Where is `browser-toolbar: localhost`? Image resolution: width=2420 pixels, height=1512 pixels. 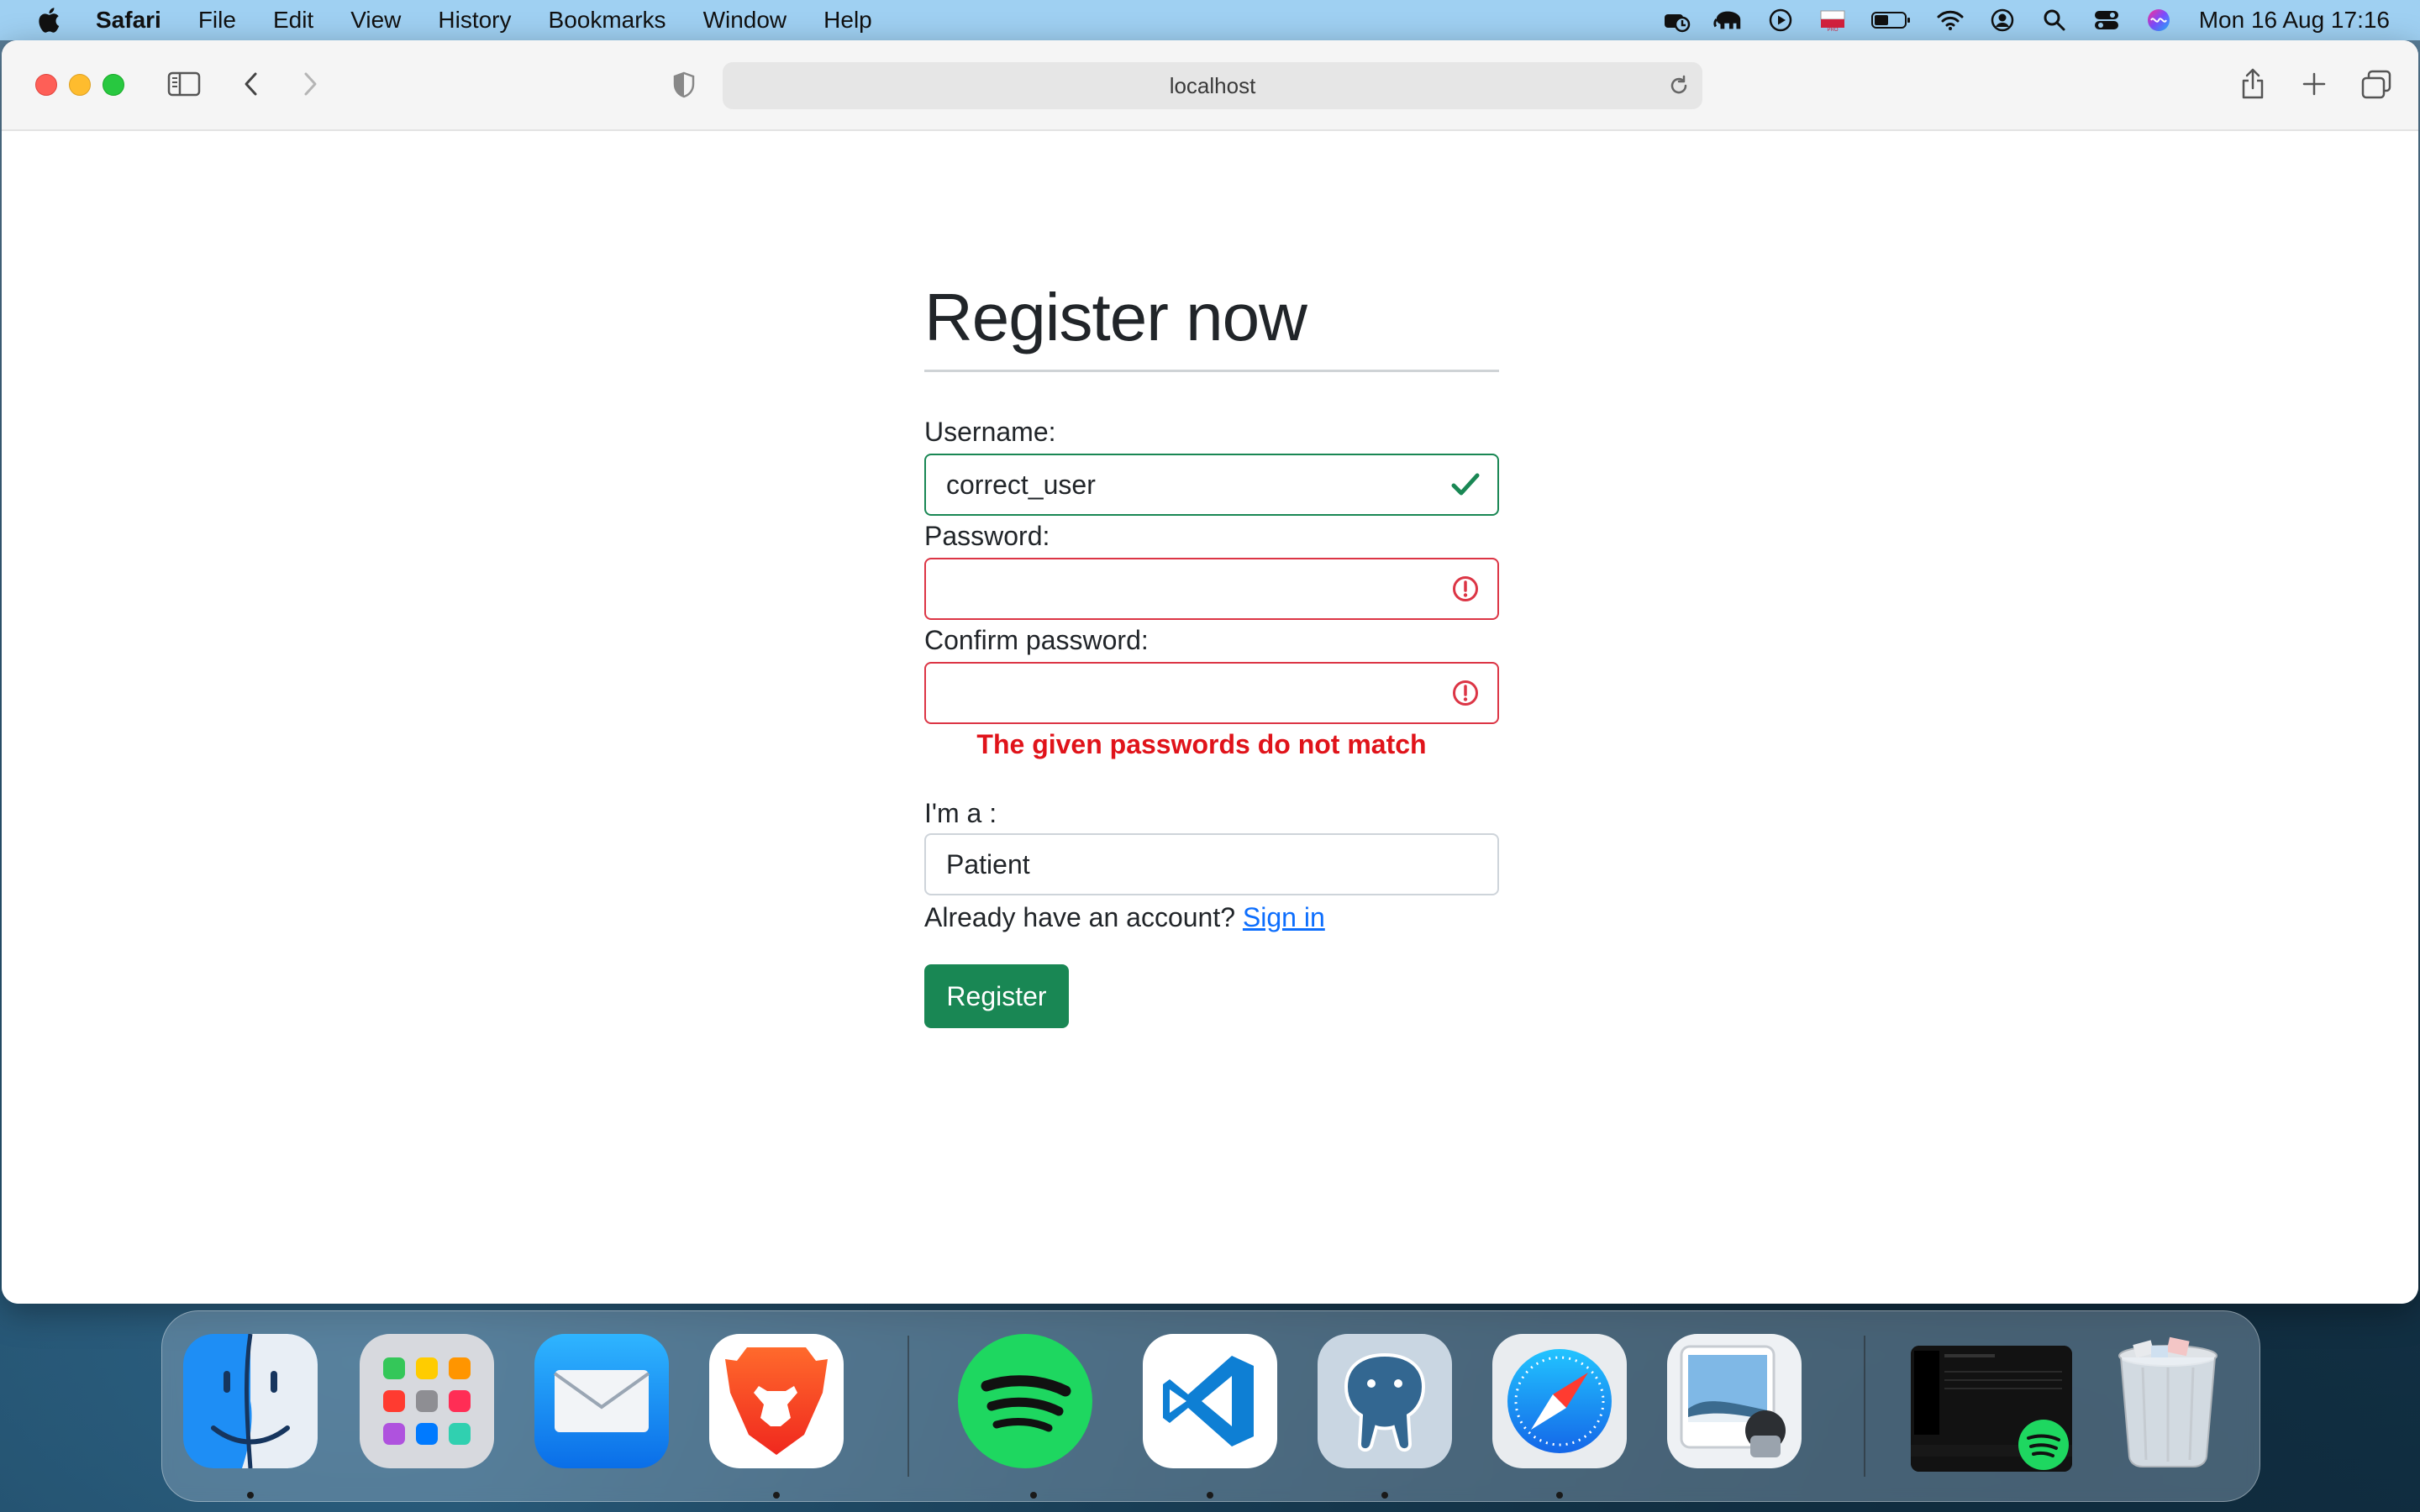 browser-toolbar: localhost is located at coordinates (1210, 85).